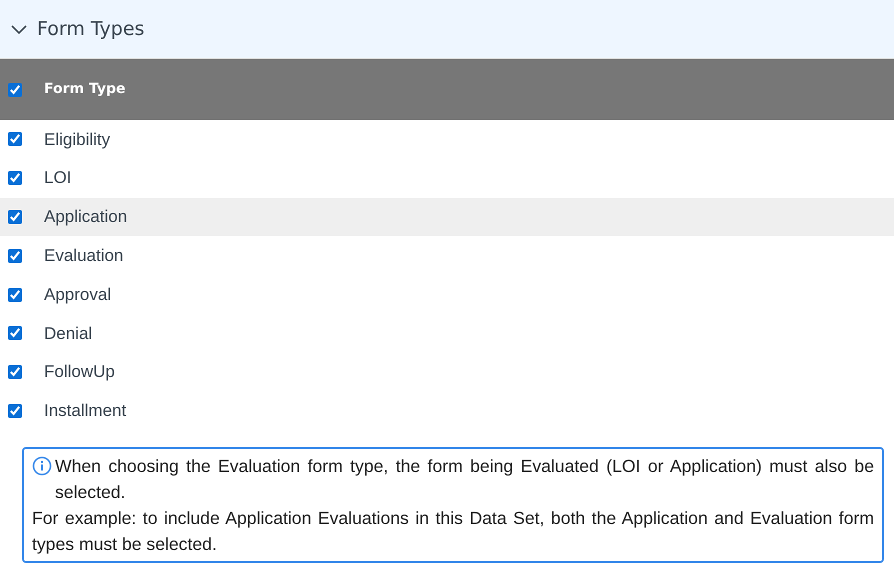  I want to click on row-label: FollowUp, so click(79, 372).